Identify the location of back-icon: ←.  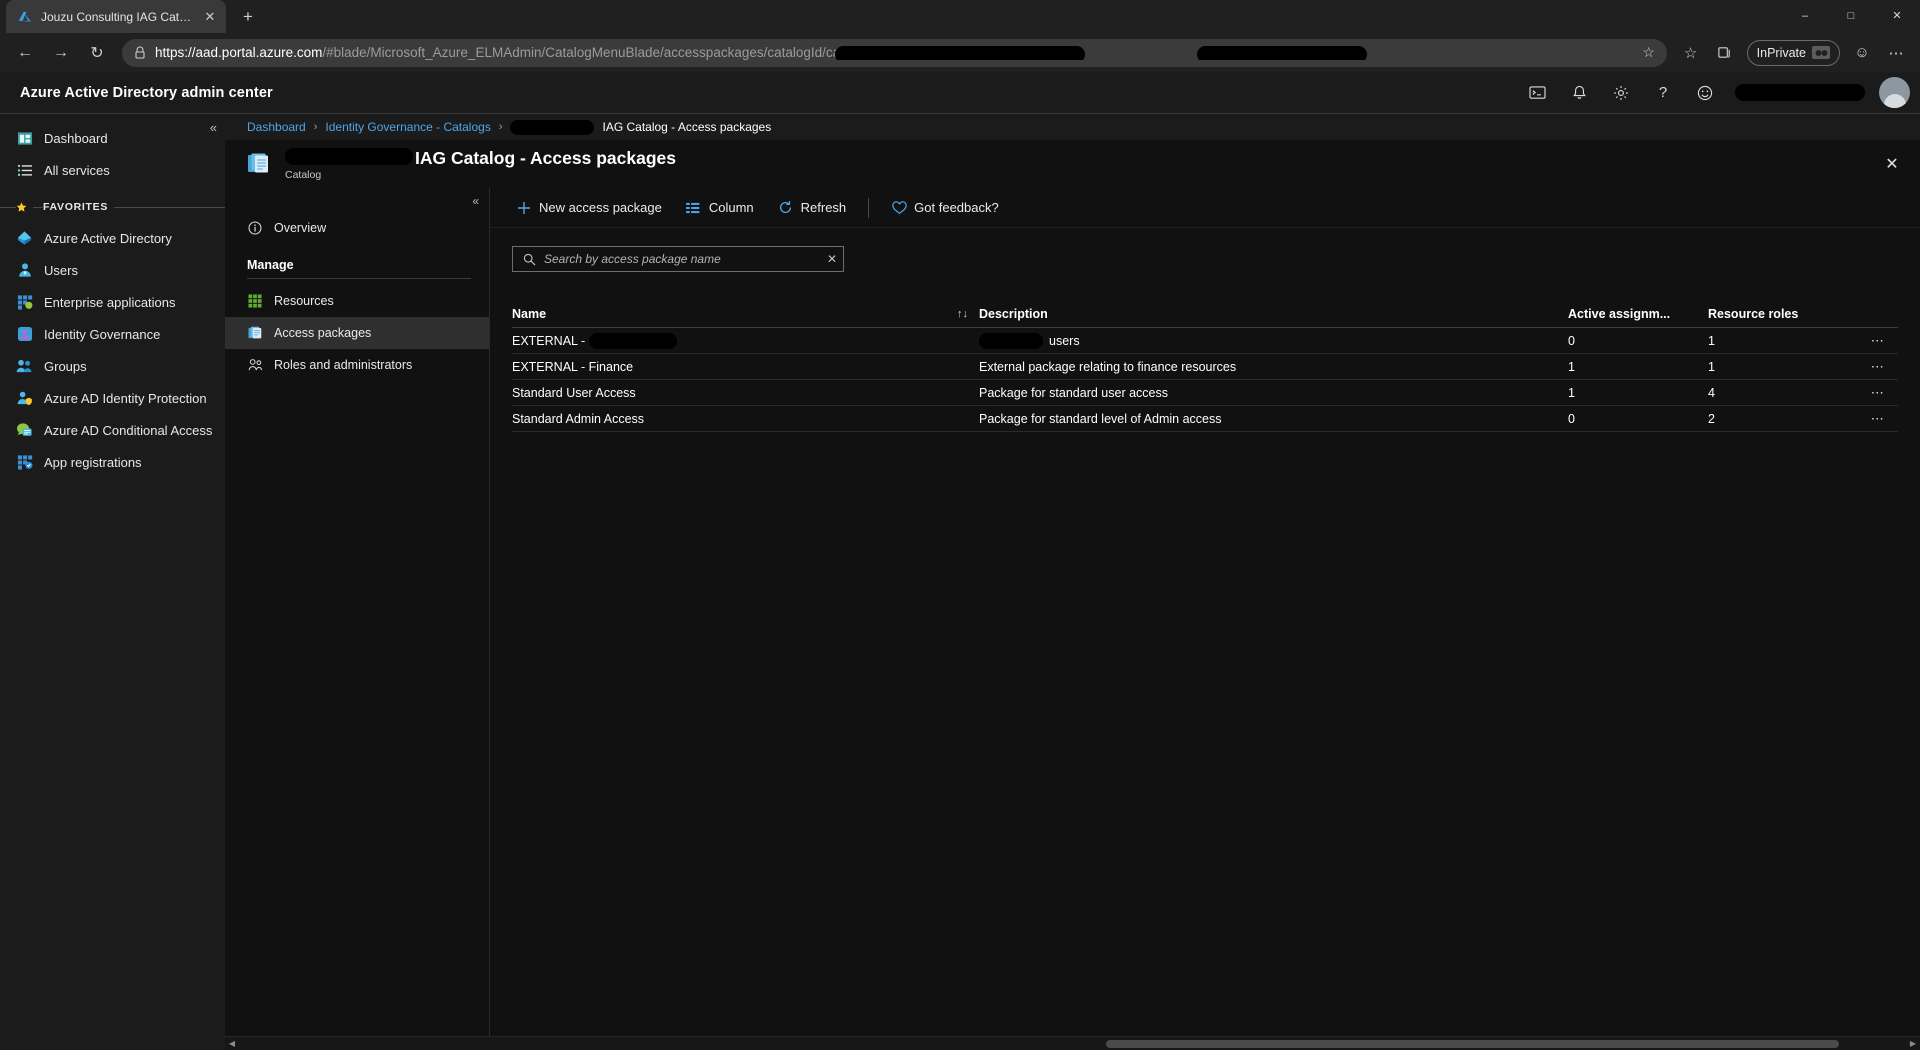
(25, 53).